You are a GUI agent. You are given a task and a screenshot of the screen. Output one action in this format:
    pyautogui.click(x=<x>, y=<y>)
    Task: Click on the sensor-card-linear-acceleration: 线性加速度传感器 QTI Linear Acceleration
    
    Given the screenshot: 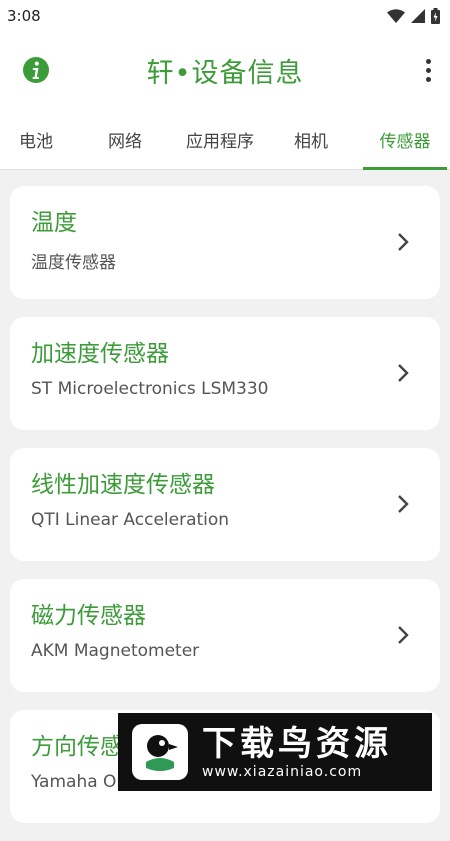 What is the action you would take?
    pyautogui.click(x=225, y=504)
    